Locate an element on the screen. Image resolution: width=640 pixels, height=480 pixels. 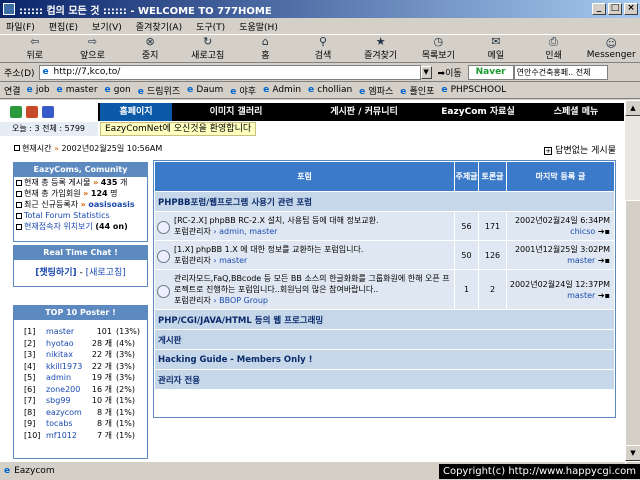
minimize-button: _ is located at coordinates (599, 9).